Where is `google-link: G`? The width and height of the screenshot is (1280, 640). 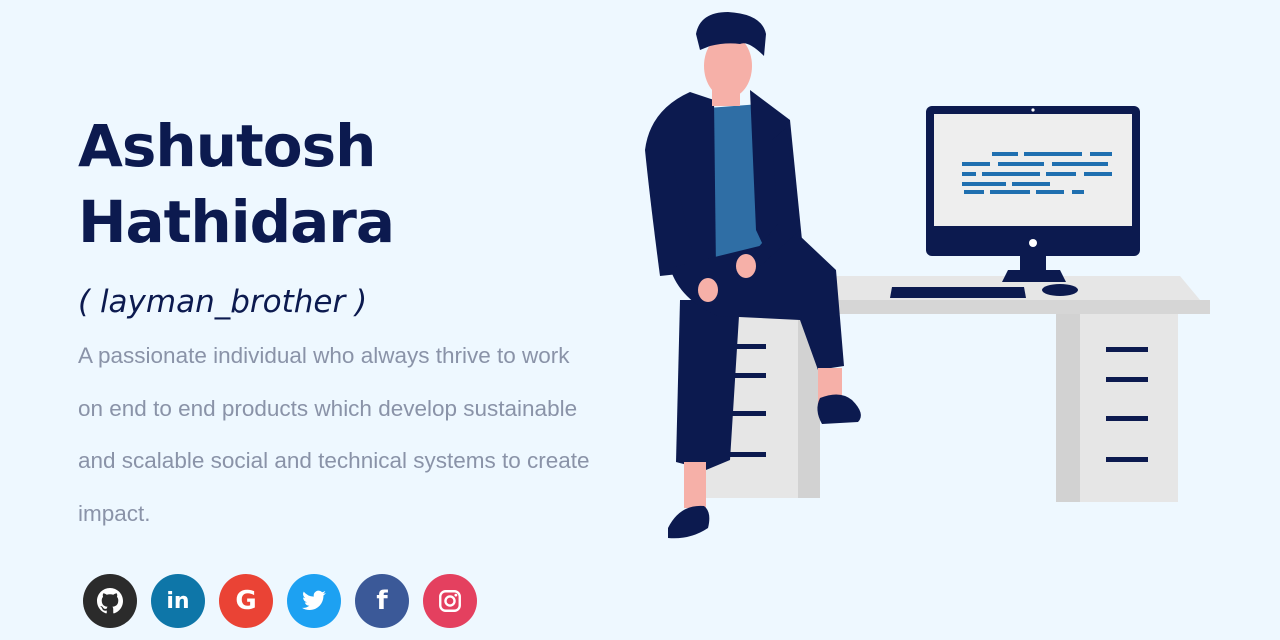 google-link: G is located at coordinates (246, 601).